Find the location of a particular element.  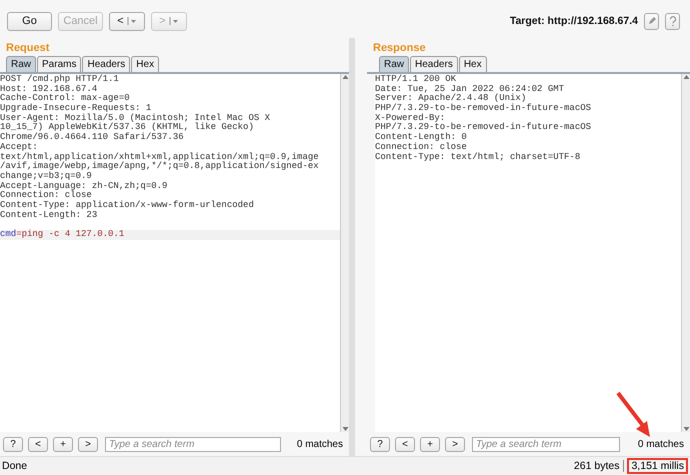

history-button: < is located at coordinates (127, 21).